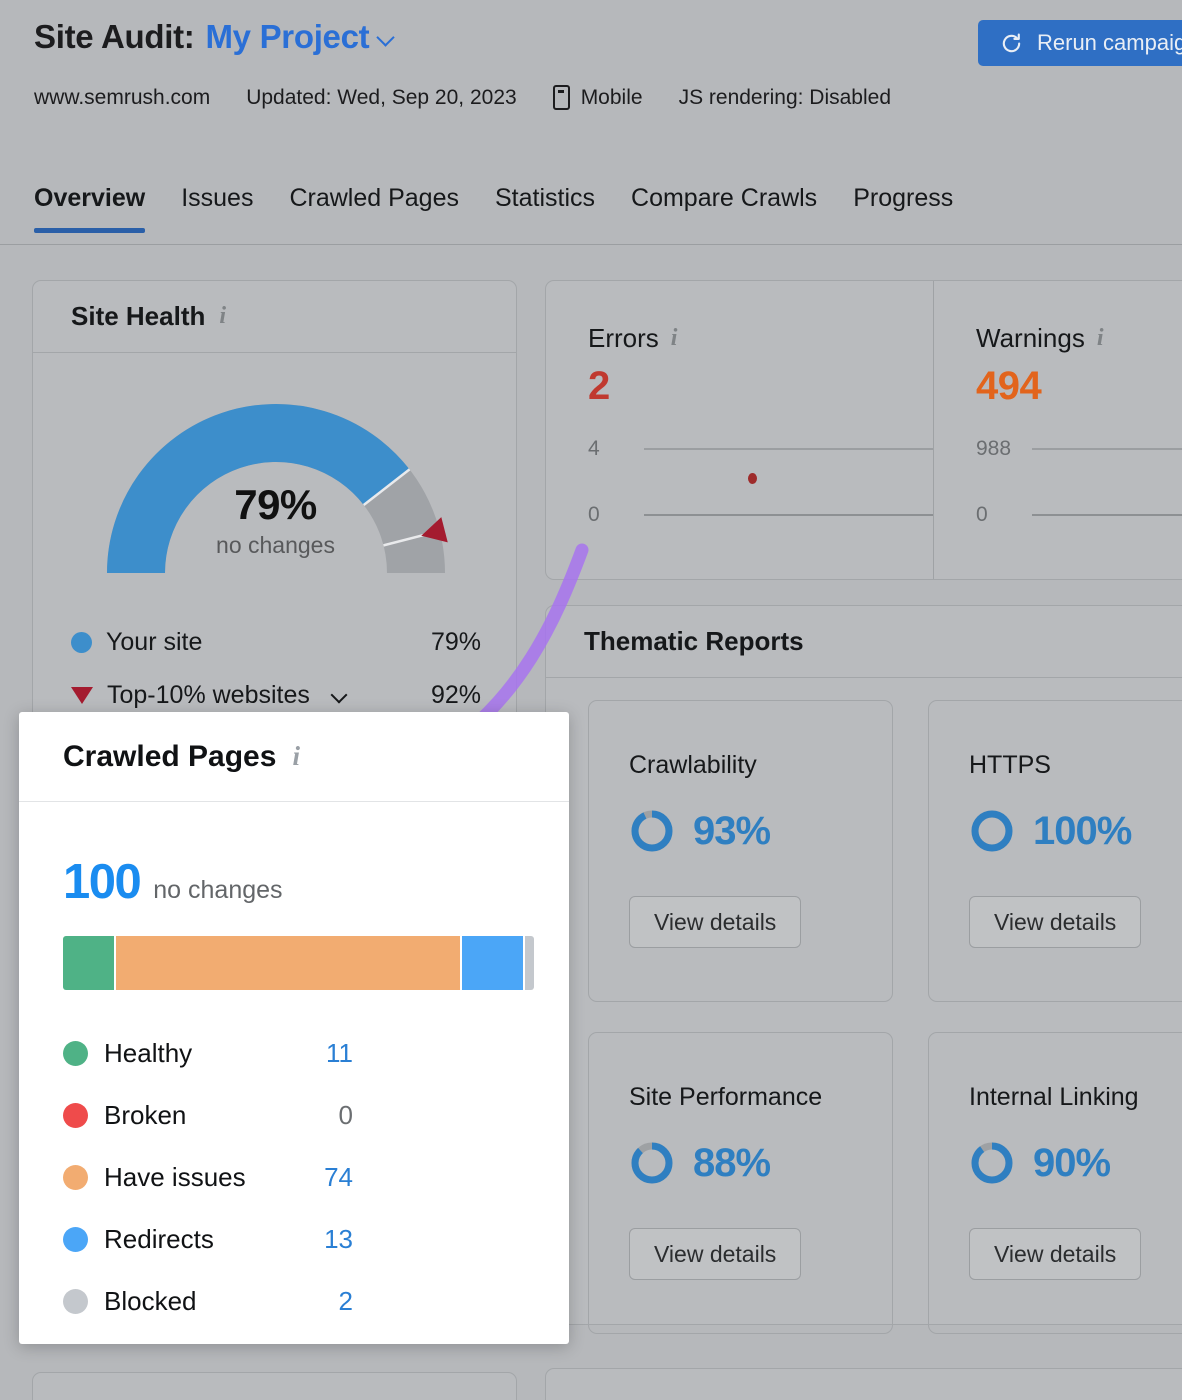  I want to click on axis-tick-label: 4, so click(594, 448).